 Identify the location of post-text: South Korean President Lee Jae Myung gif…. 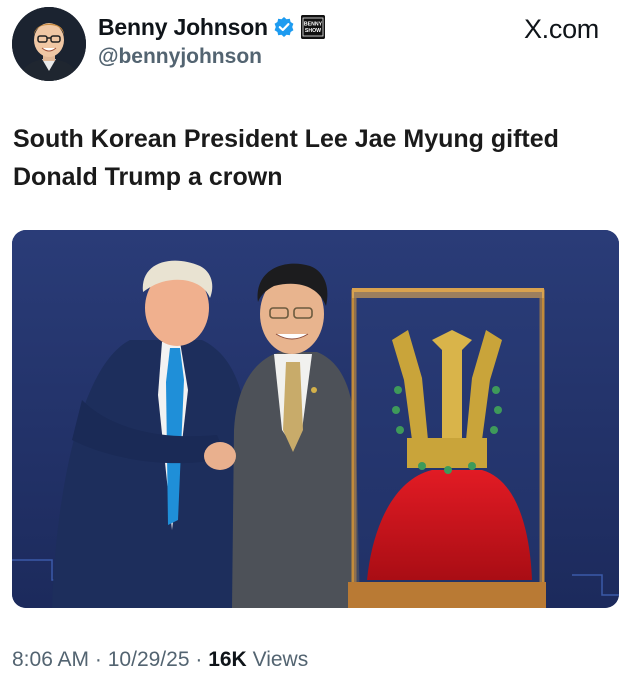
(286, 158).